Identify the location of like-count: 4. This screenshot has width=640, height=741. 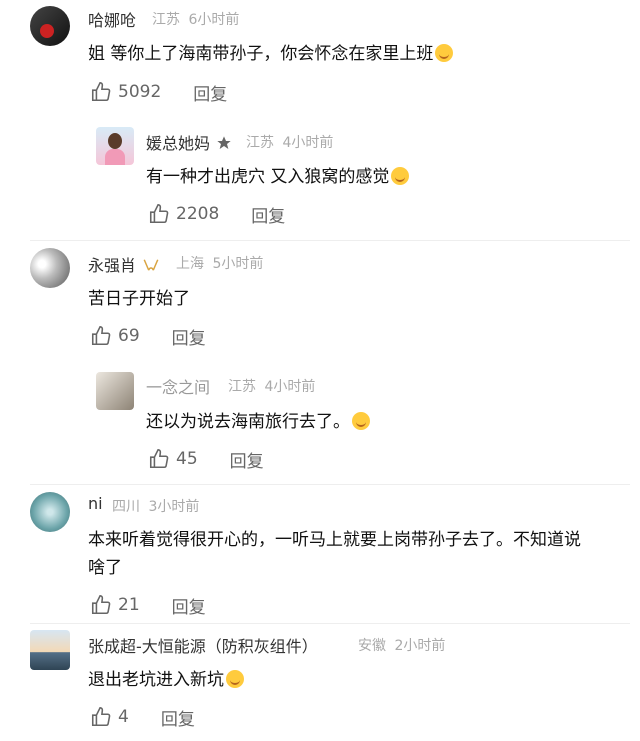
(123, 717).